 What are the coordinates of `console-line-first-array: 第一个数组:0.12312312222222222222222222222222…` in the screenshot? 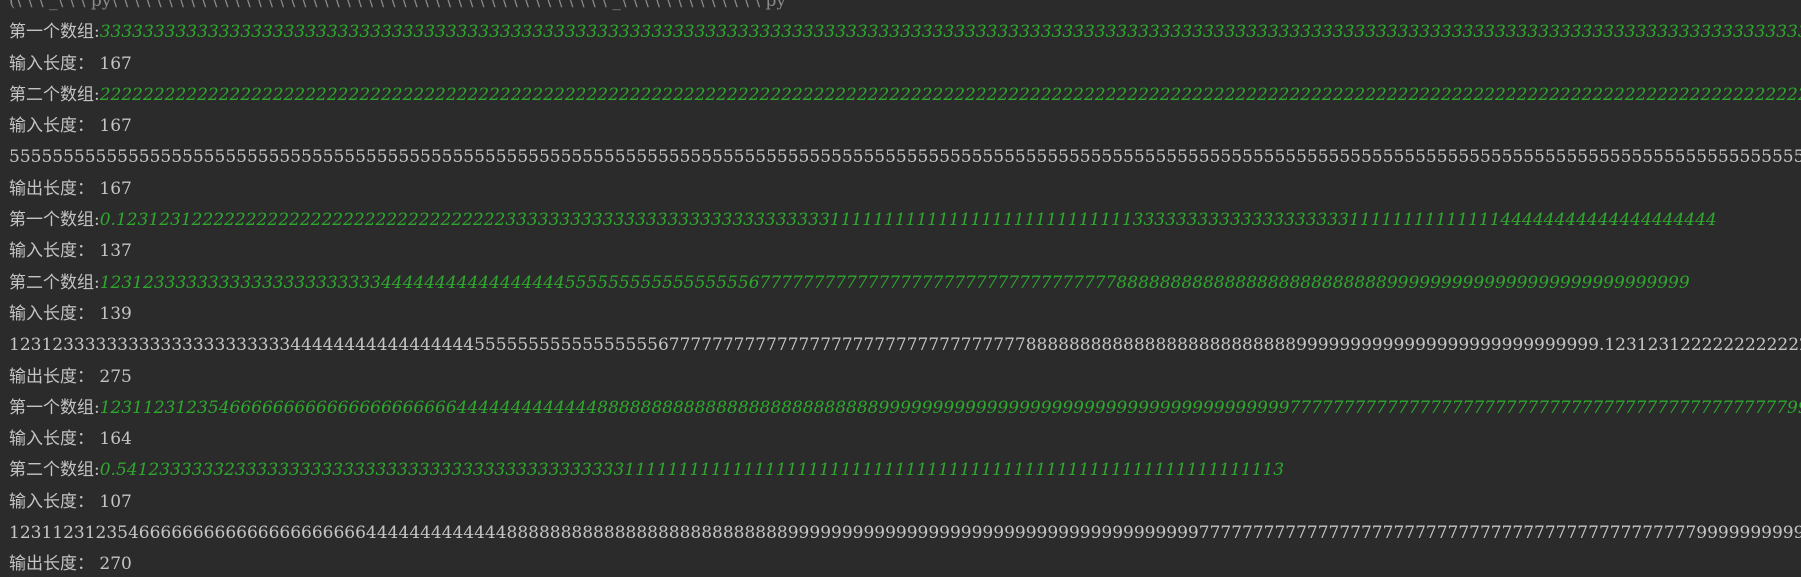 It's located at (900, 220).